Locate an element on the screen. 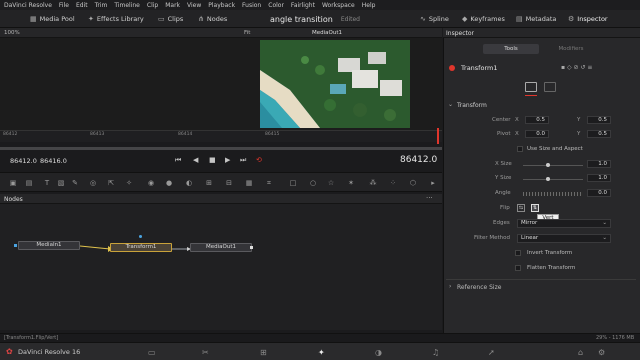  inspector-button: ⚙ Inspector is located at coordinates (588, 19).